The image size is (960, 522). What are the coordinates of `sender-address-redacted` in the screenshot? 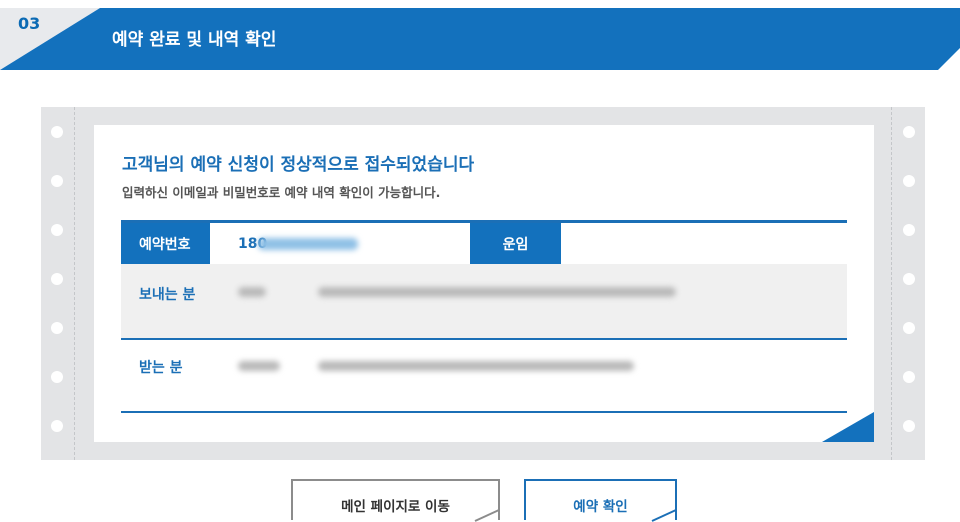 It's located at (497, 292).